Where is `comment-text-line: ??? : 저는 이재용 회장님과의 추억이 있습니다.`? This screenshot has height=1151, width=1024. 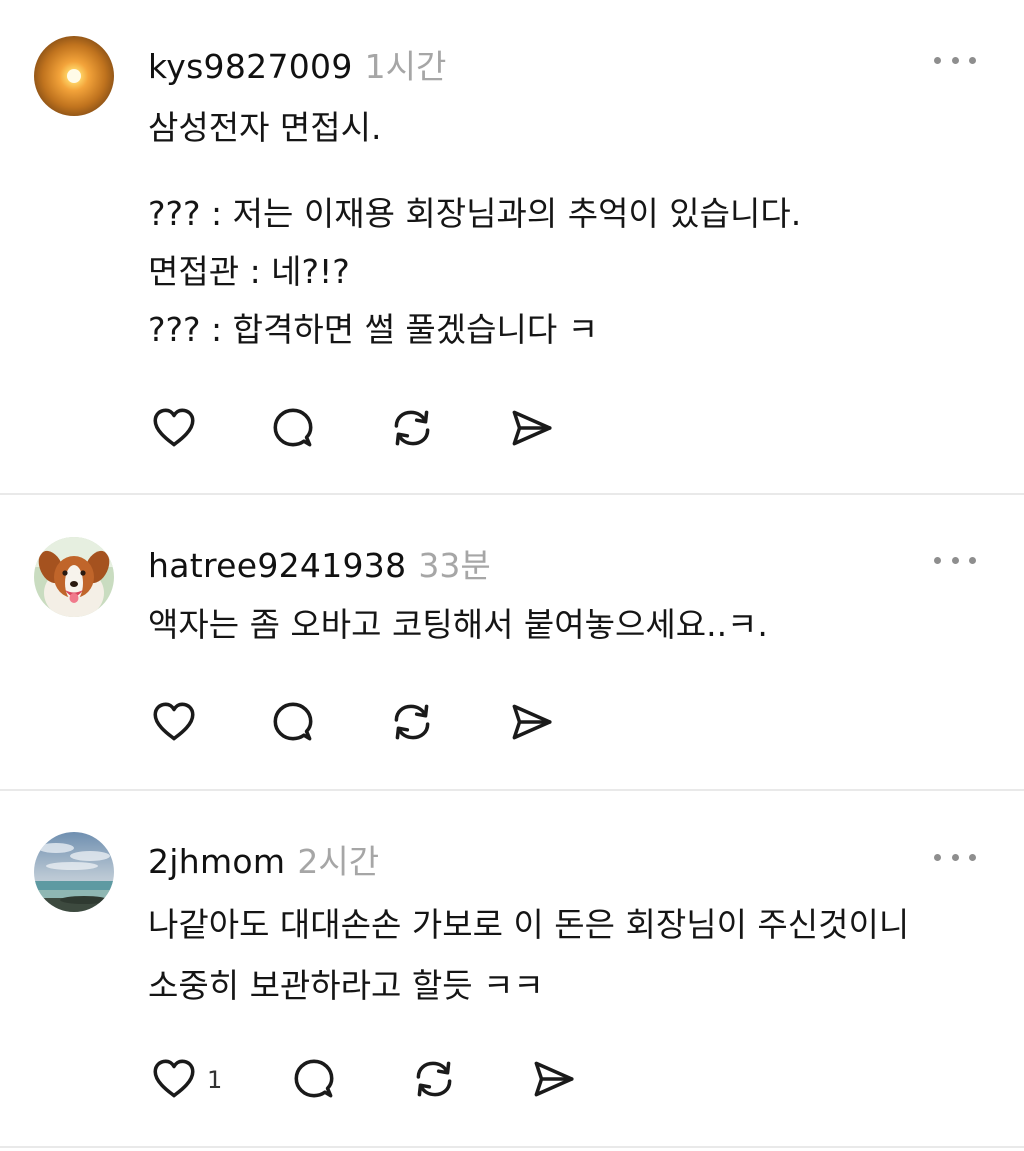
comment-text-line: ??? : 저는 이재용 회장님과의 추억이 있습니다. is located at coordinates (475, 213).